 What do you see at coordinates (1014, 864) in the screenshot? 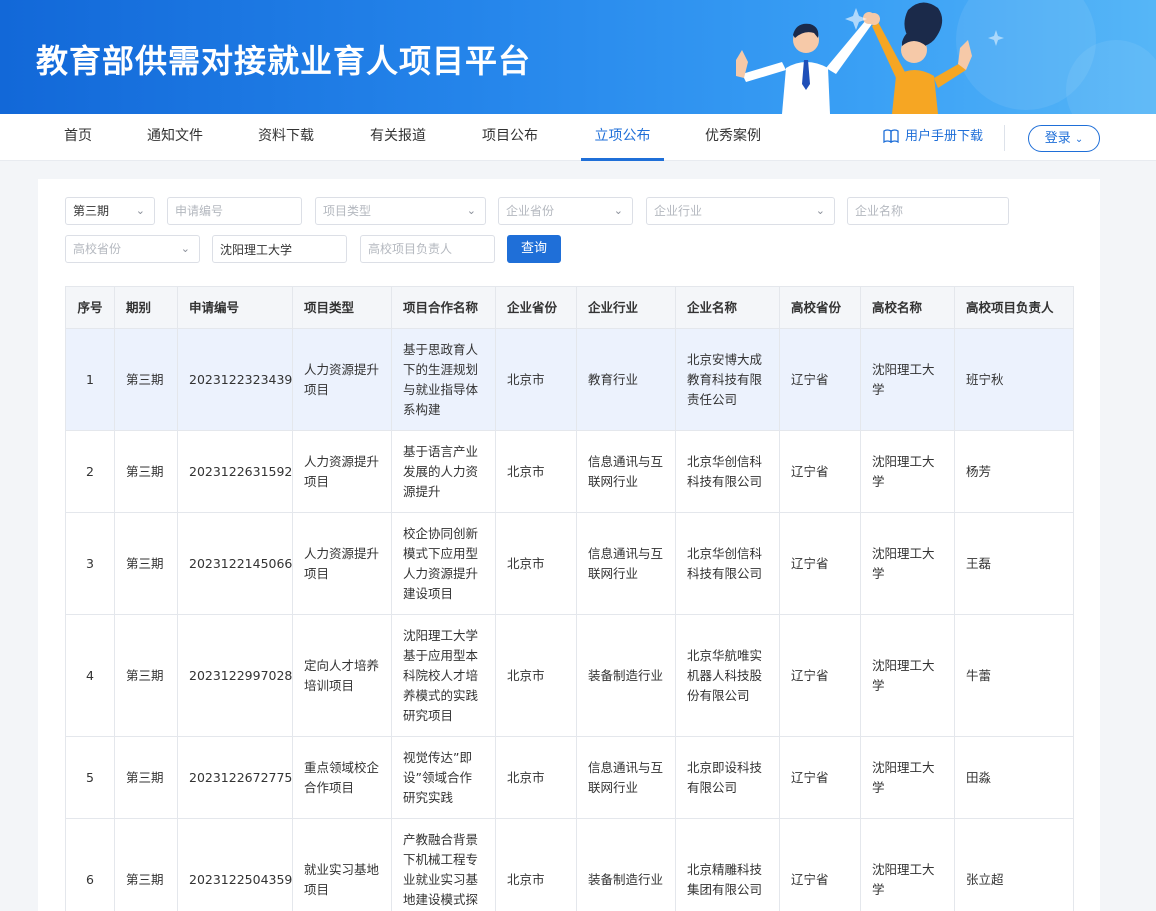
I see `table-cell: 张立超` at bounding box center [1014, 864].